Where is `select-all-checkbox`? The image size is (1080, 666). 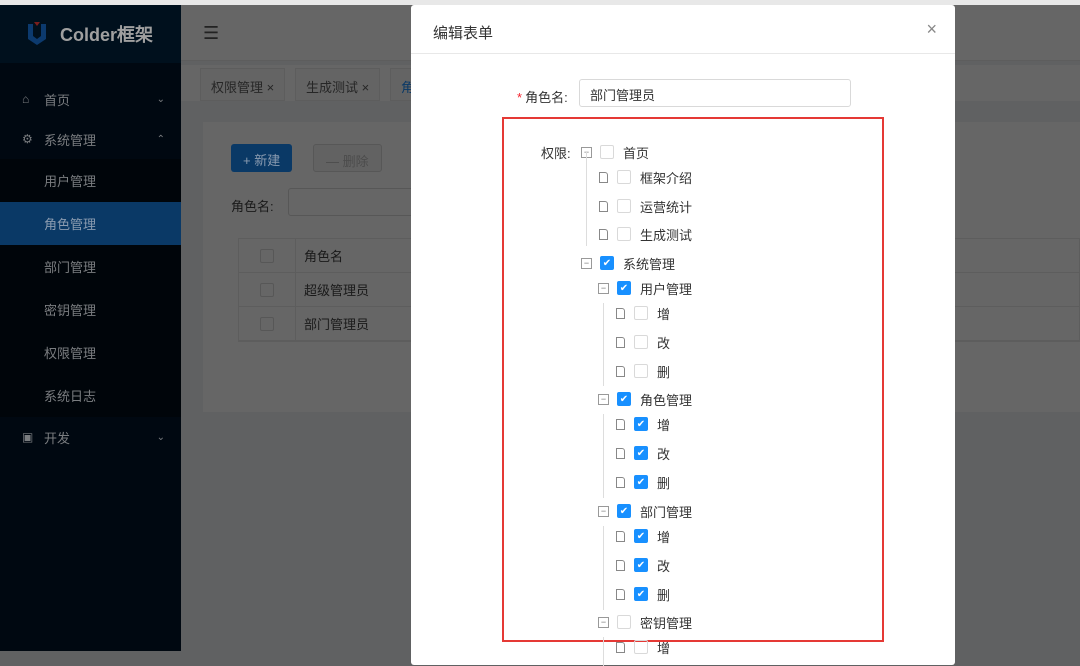
select-all-checkbox is located at coordinates (267, 255).